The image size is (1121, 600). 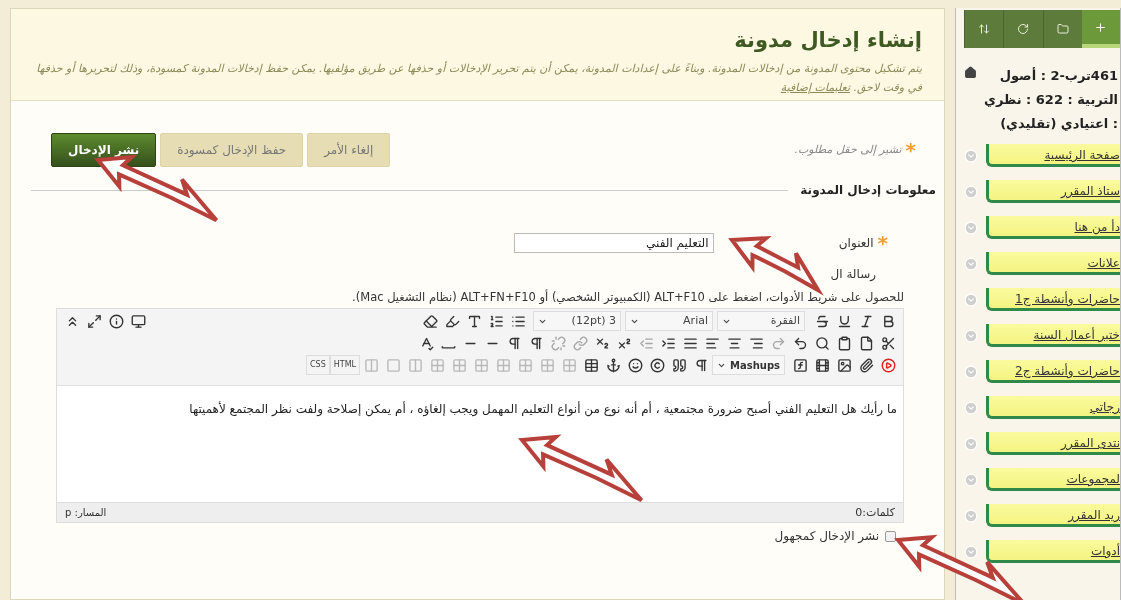 I want to click on emoticon-icon, so click(x=635, y=365).